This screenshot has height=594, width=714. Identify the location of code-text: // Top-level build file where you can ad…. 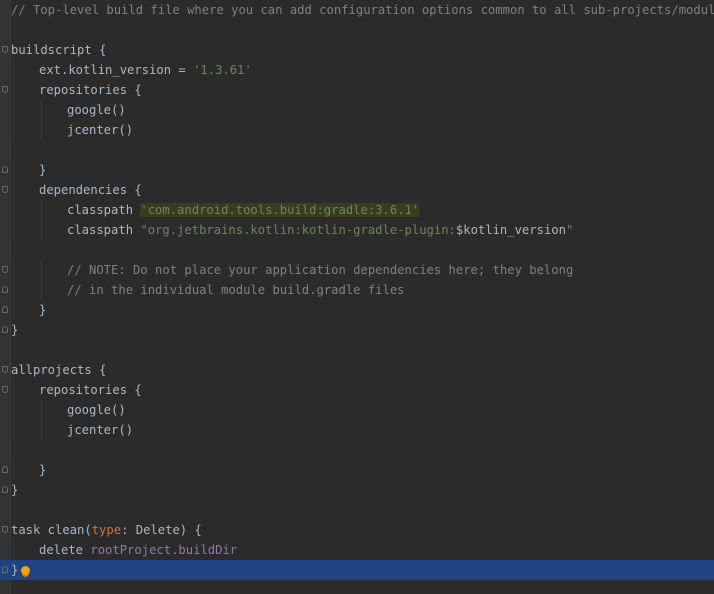
(362, 10).